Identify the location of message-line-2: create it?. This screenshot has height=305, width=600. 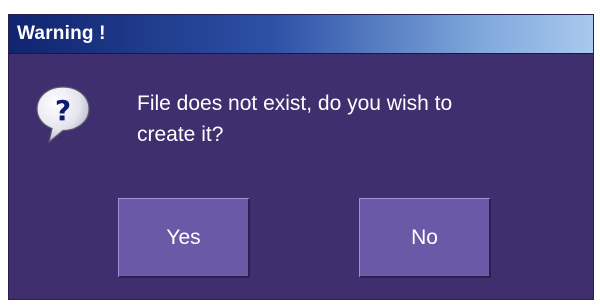
(180, 134).